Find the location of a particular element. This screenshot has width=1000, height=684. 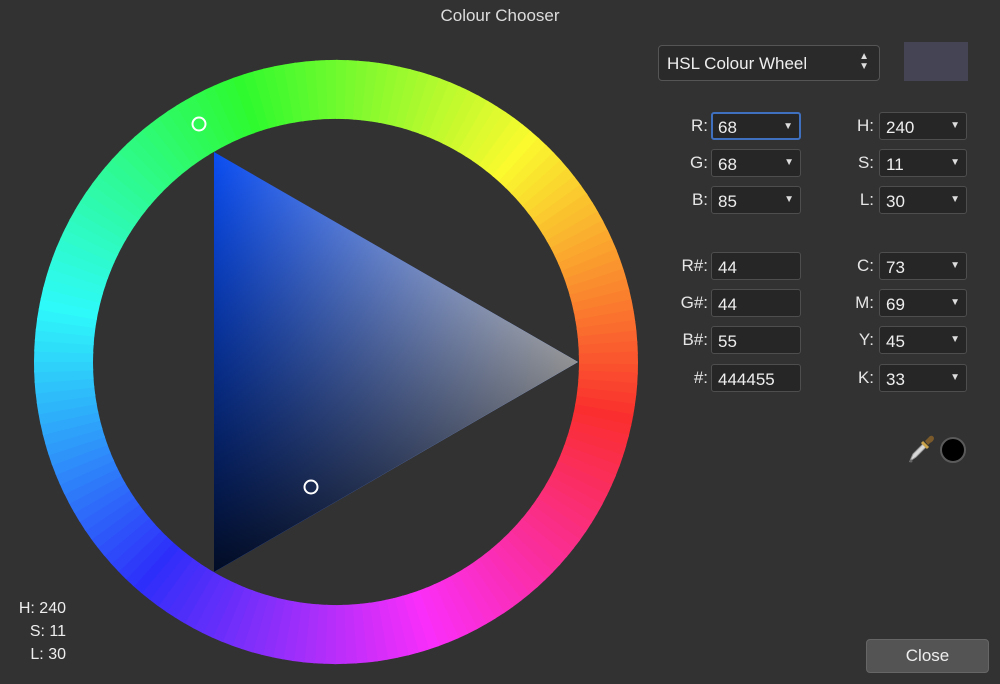

current-colour-swatch is located at coordinates (936, 61).